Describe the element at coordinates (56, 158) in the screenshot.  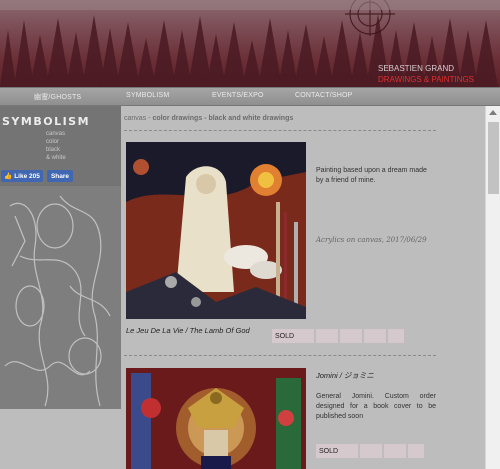
I see `sidebar-link-white: & white` at that location.